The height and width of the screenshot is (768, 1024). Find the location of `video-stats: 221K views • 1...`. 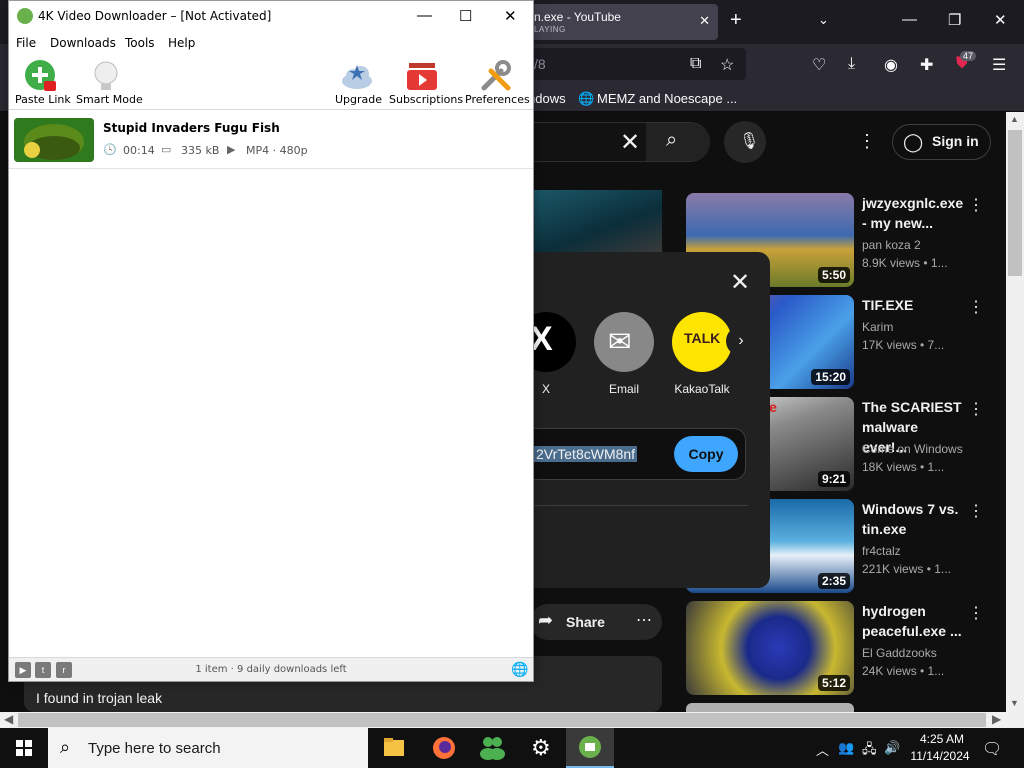

video-stats: 221K views • 1... is located at coordinates (906, 569).